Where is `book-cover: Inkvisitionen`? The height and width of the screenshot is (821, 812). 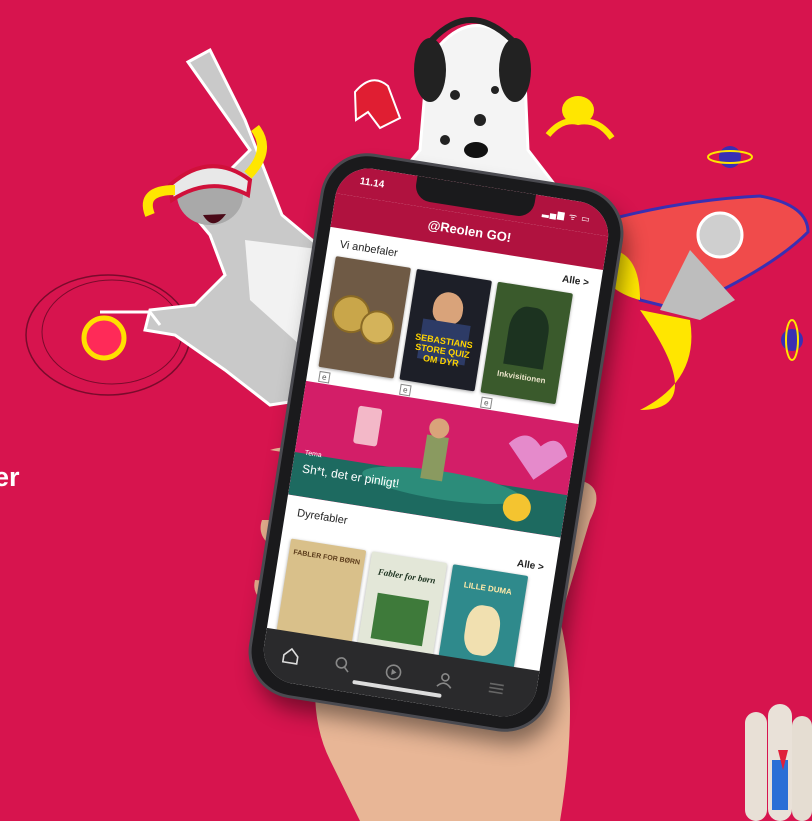
book-cover: Inkvisitionen is located at coordinates (526, 343).